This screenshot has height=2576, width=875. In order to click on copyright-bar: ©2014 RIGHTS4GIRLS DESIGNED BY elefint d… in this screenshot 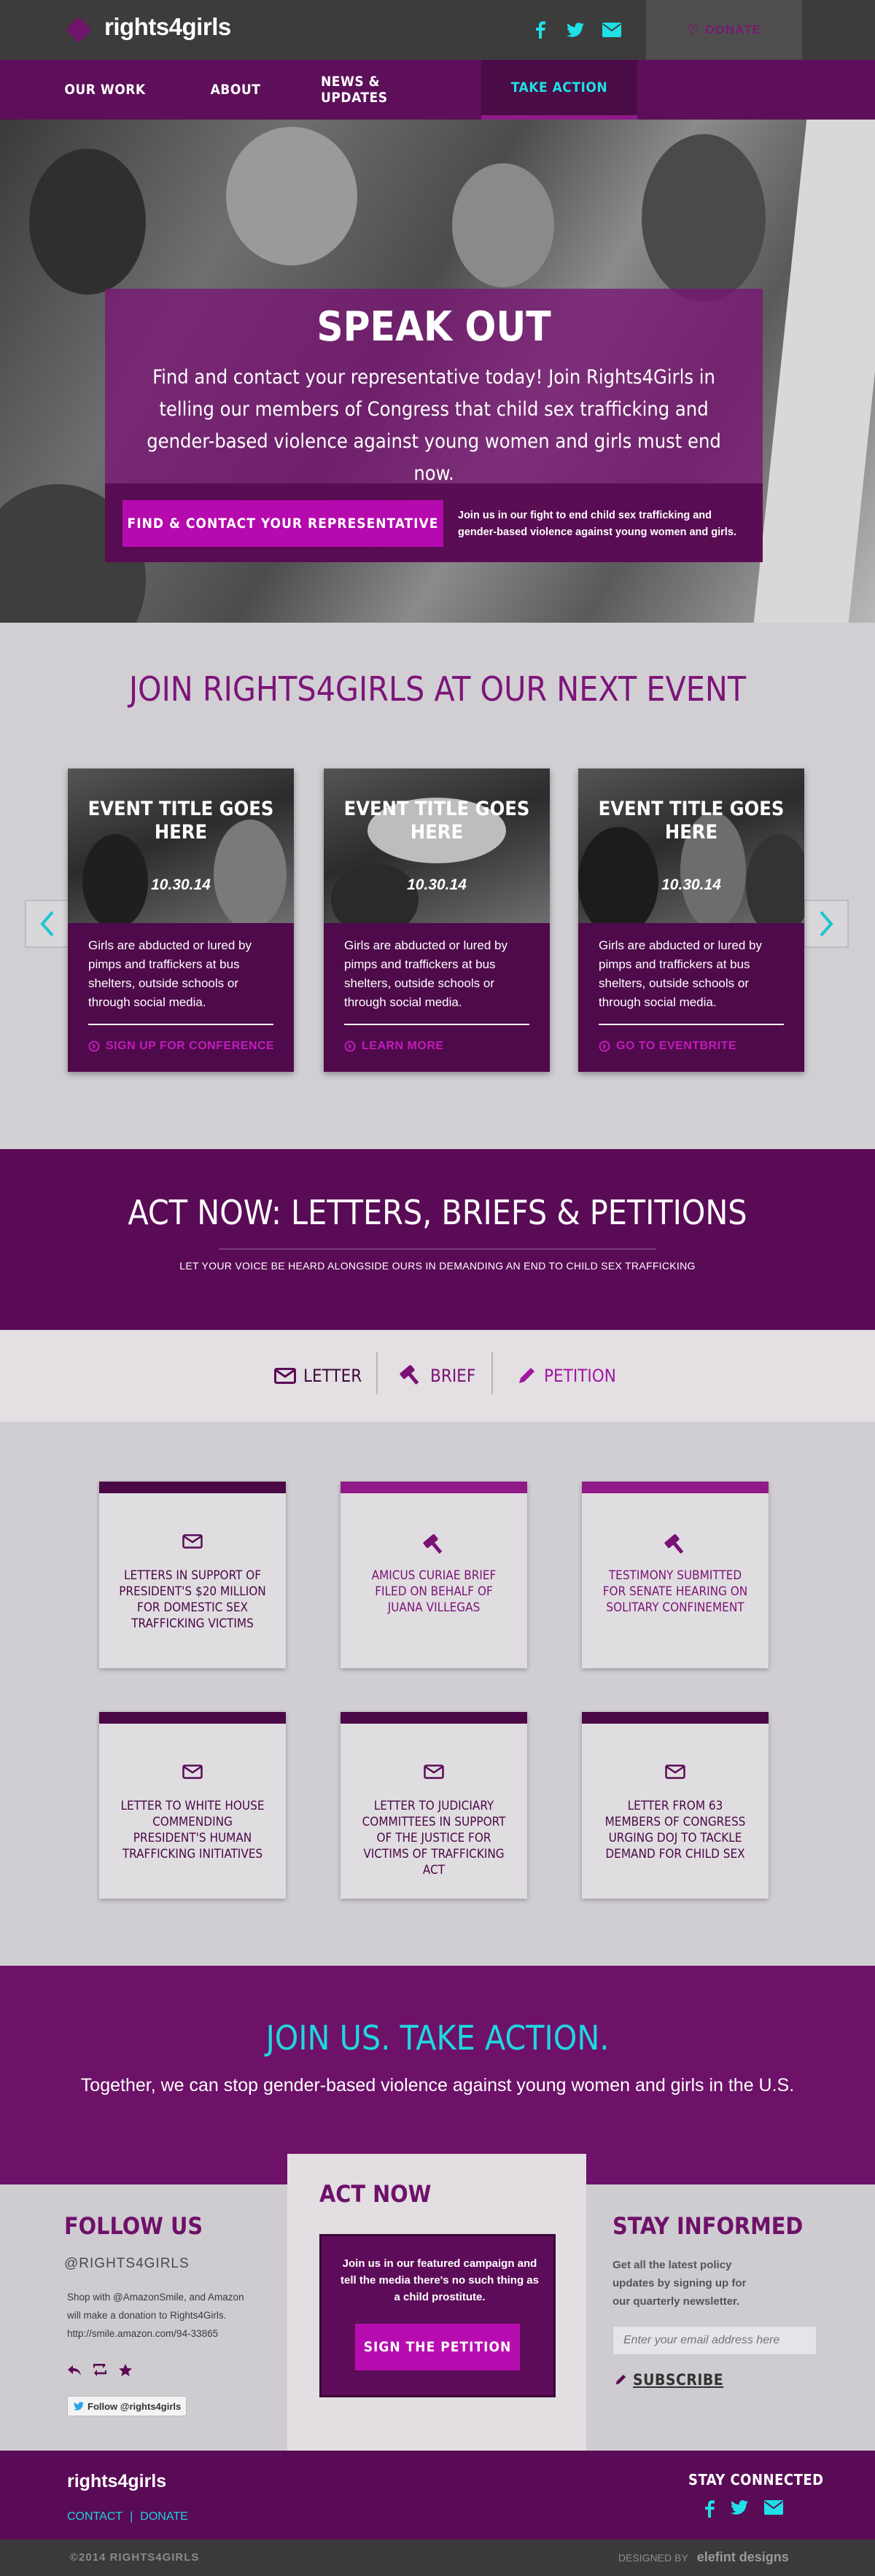, I will do `click(437, 2558)`.